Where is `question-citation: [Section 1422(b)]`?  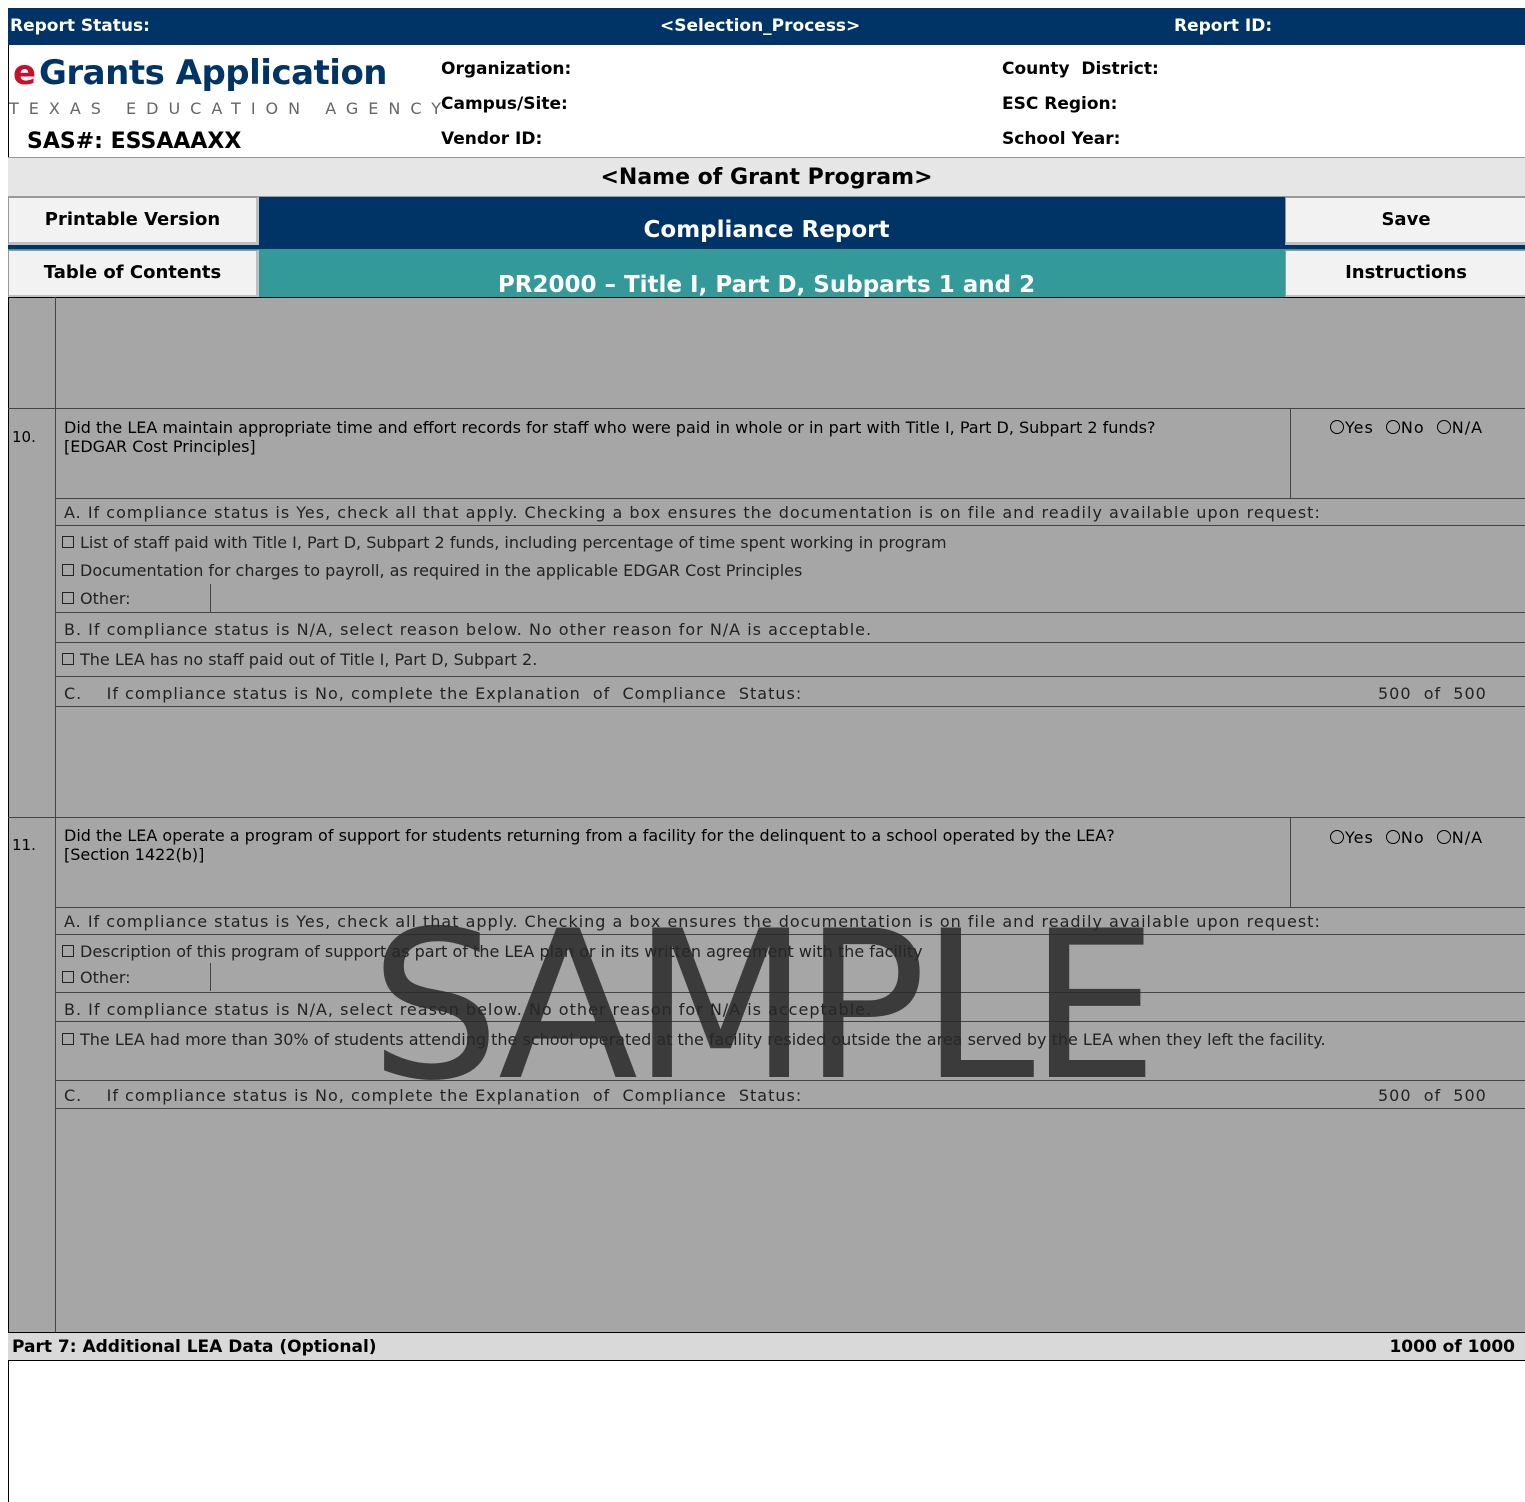 question-citation: [Section 1422(b)] is located at coordinates (134, 854).